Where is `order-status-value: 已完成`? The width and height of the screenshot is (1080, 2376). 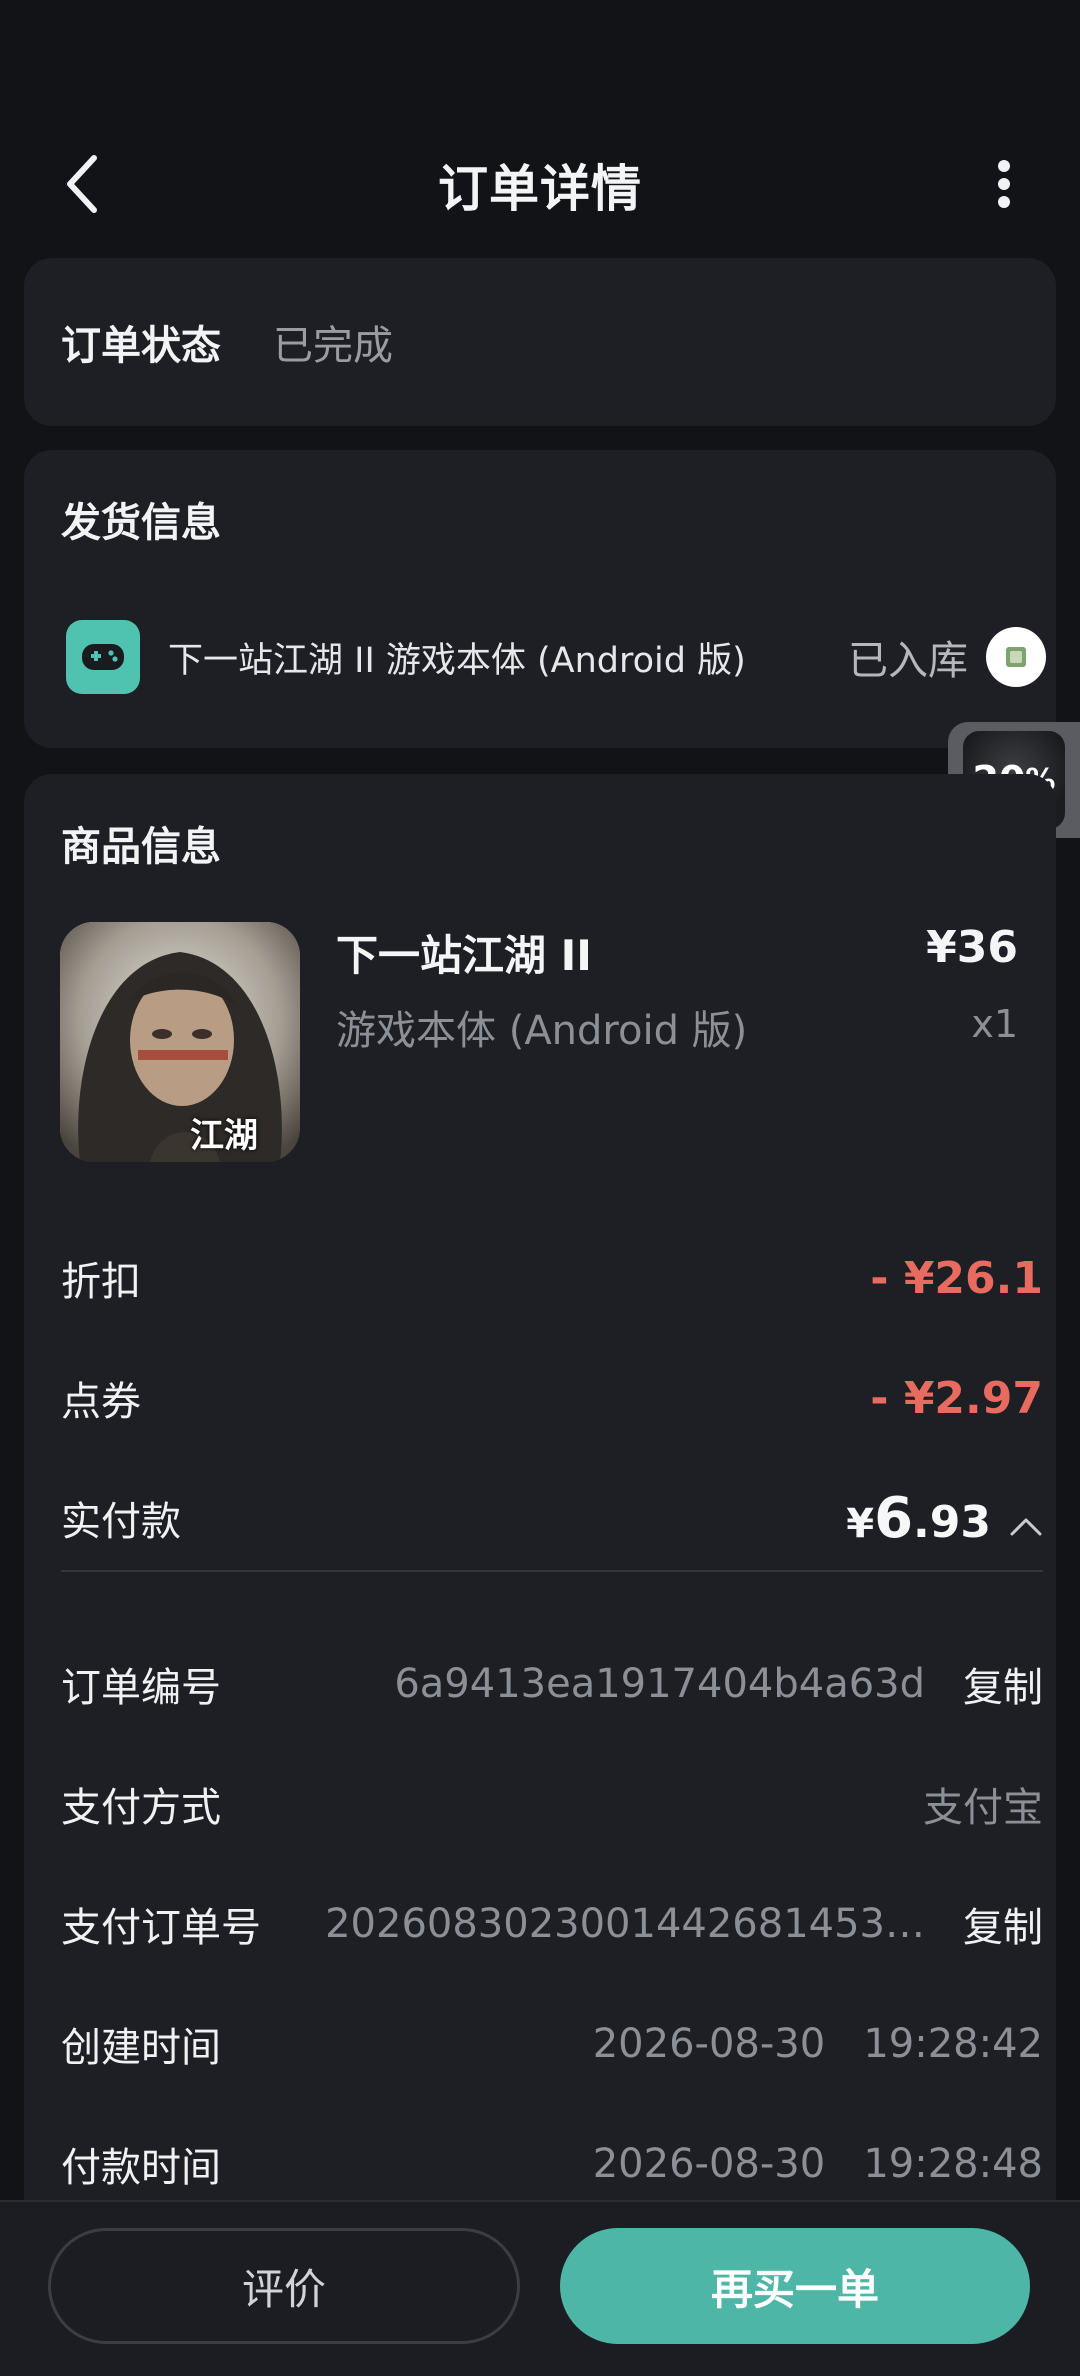 order-status-value: 已完成 is located at coordinates (333, 346).